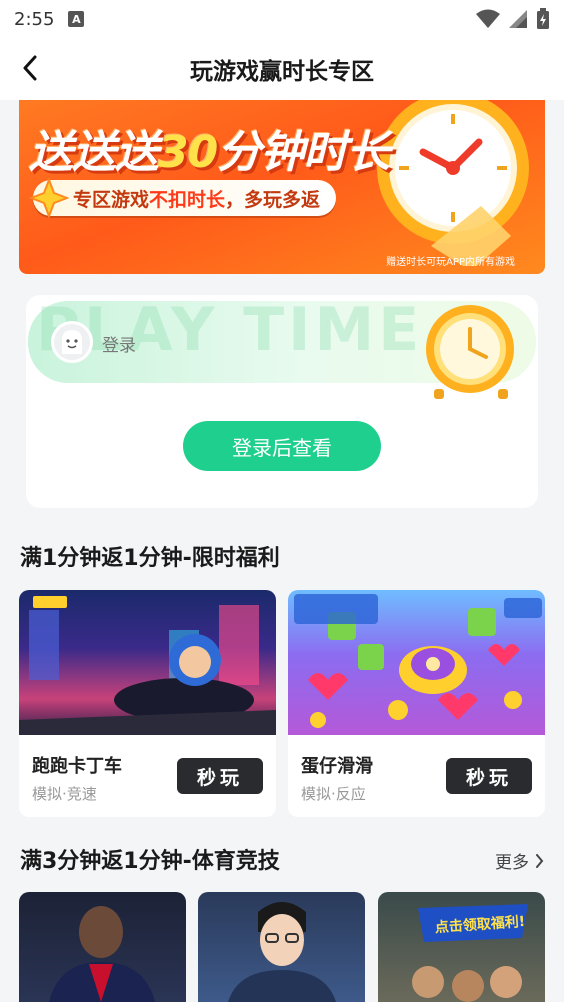  I want to click on game-cover-eggy, so click(416, 662).